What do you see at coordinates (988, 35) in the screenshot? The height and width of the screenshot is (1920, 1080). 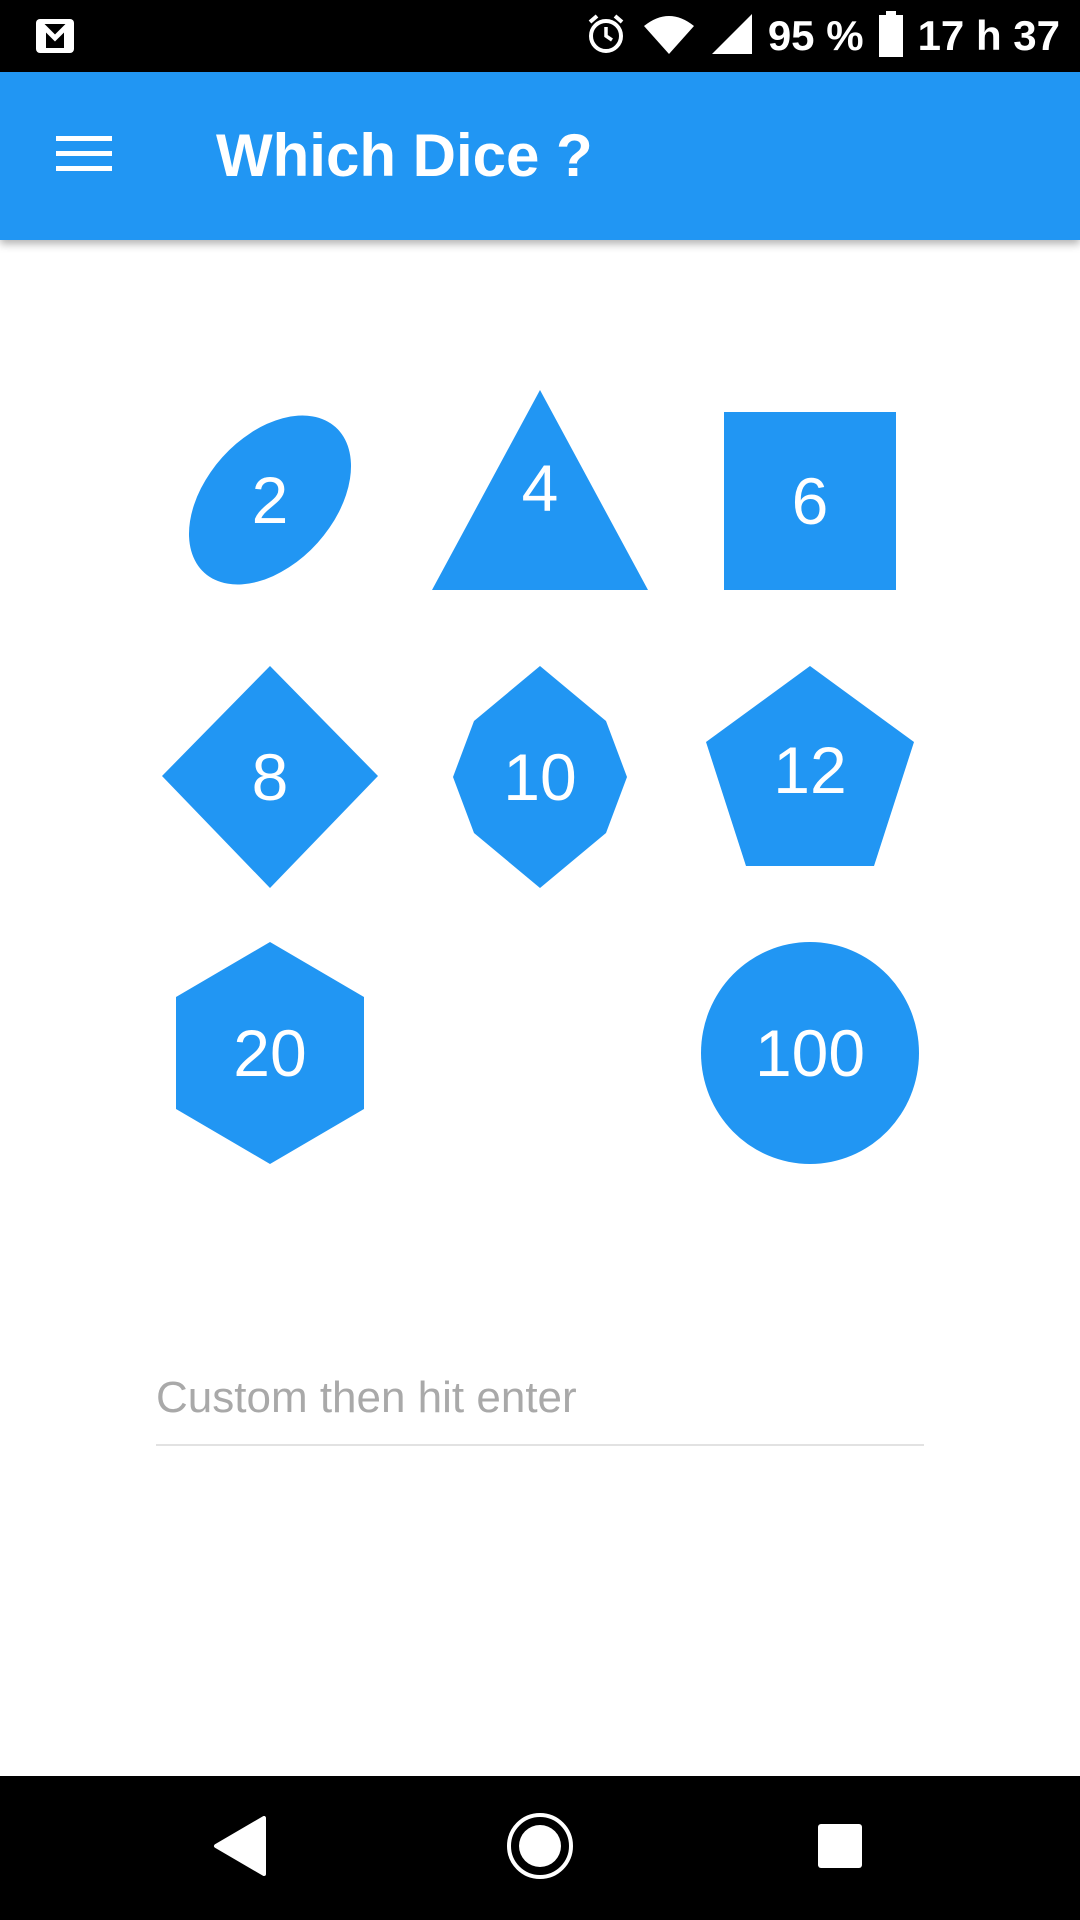 I see `clock: 17 h 37` at bounding box center [988, 35].